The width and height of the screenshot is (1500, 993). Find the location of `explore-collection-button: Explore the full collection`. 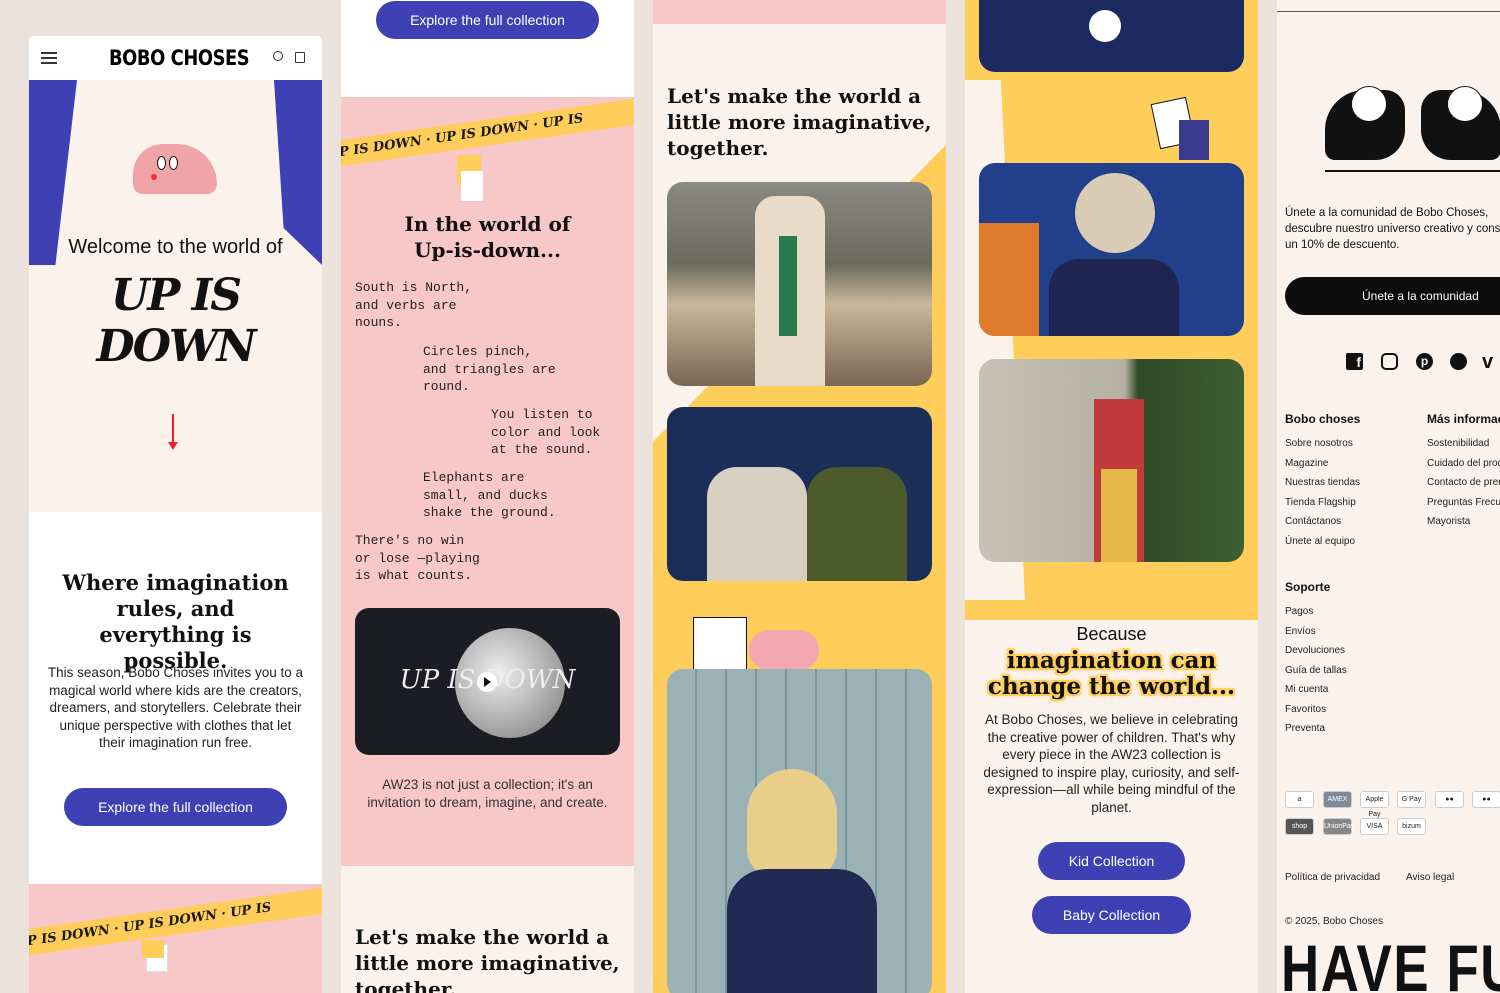

explore-collection-button: Explore the full collection is located at coordinates (175, 807).